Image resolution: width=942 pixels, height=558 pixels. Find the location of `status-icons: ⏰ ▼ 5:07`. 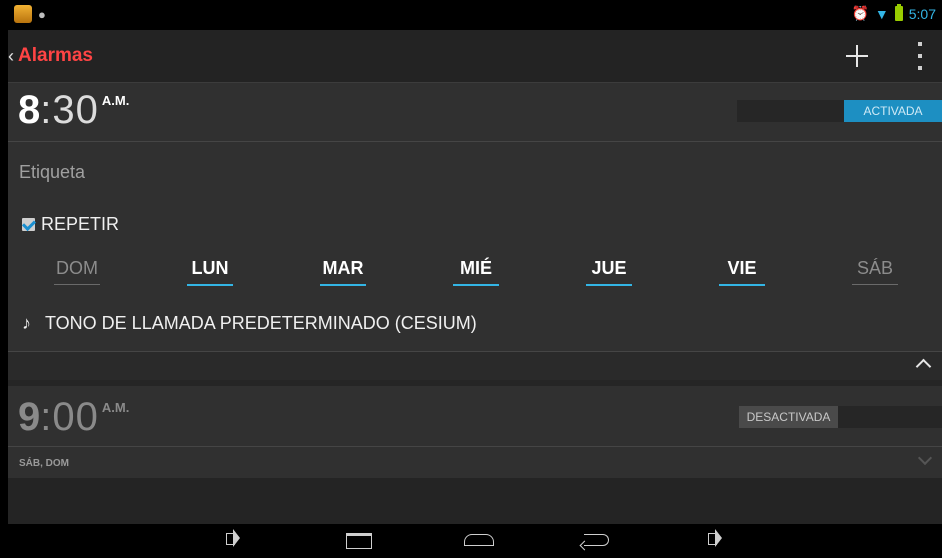

status-icons: ⏰ ▼ 5:07 is located at coordinates (893, 13).